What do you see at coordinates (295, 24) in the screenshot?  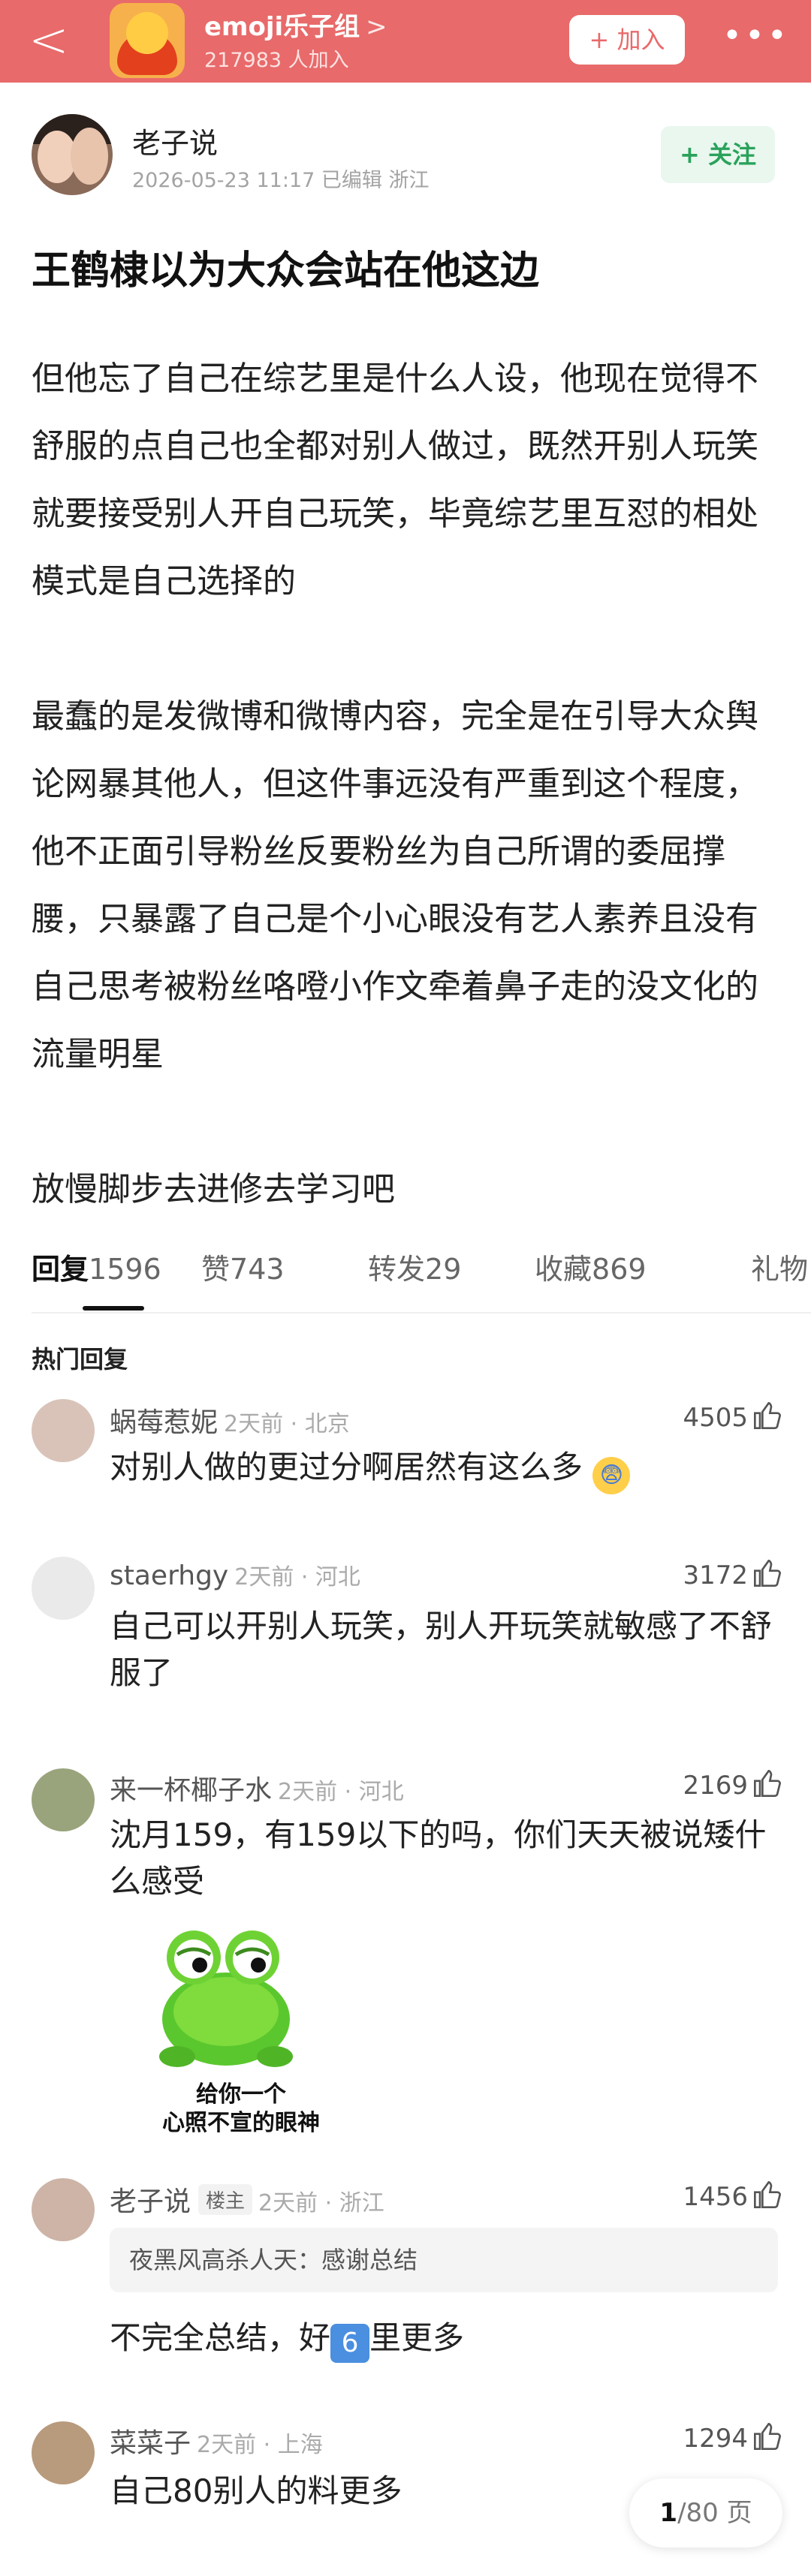 I see `group-name: emoji乐子组 >` at bounding box center [295, 24].